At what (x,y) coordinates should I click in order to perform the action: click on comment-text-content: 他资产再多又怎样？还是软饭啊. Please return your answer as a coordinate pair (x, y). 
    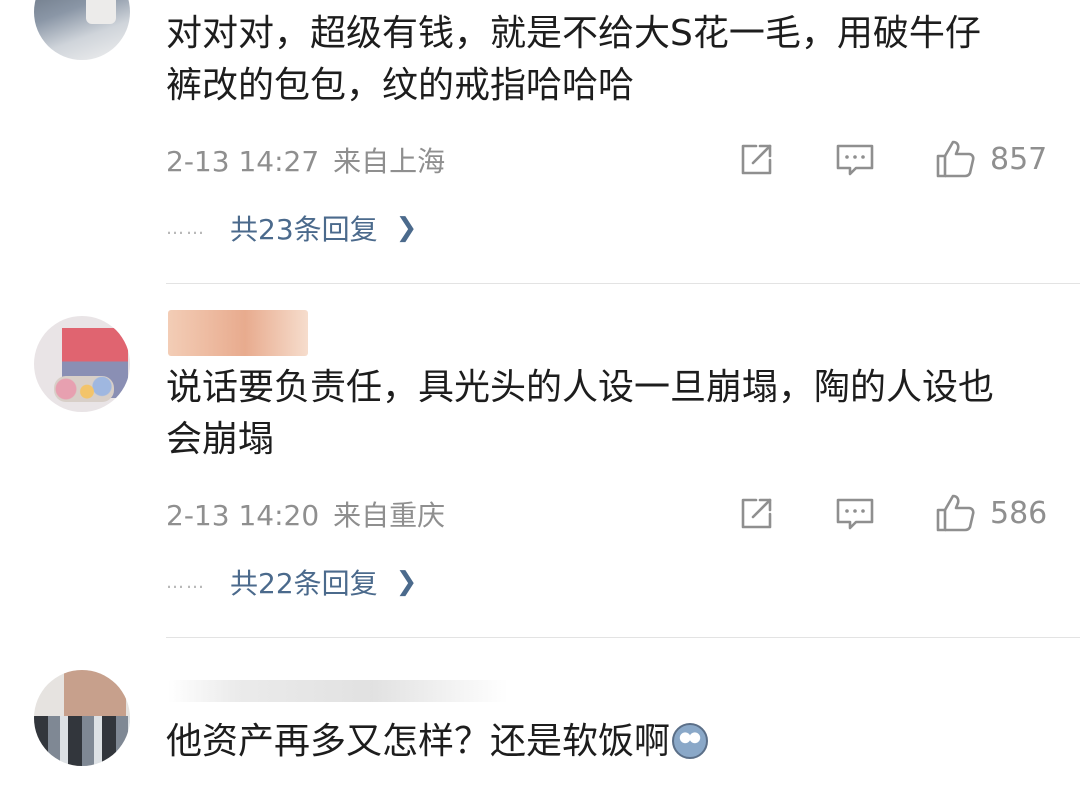
    Looking at the image, I should click on (418, 741).